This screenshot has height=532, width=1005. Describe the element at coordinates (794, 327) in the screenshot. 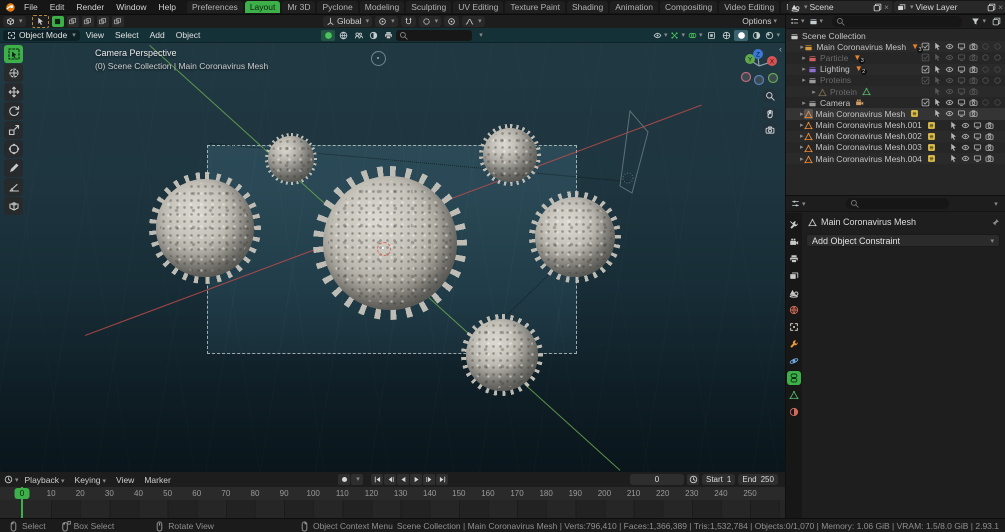

I see `properties-tab-object` at that location.